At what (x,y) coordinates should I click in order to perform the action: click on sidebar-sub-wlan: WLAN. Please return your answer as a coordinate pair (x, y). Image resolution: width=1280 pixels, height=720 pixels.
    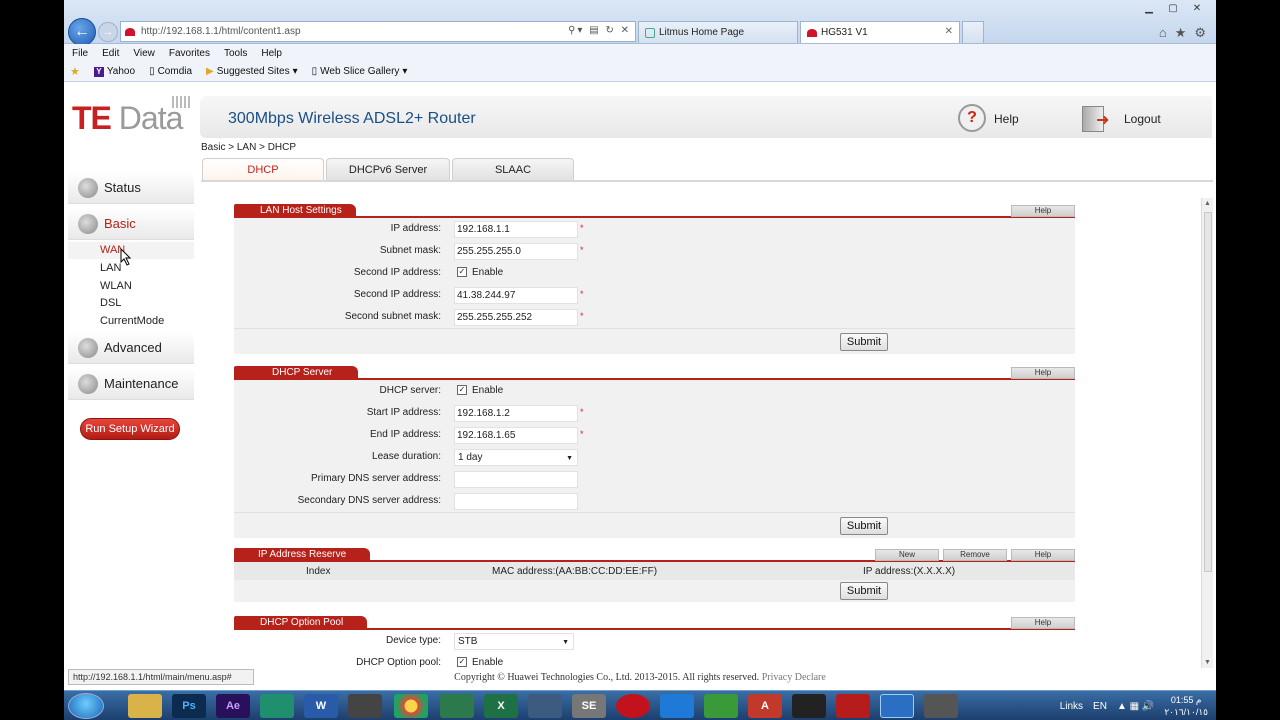
    Looking at the image, I should click on (116, 286).